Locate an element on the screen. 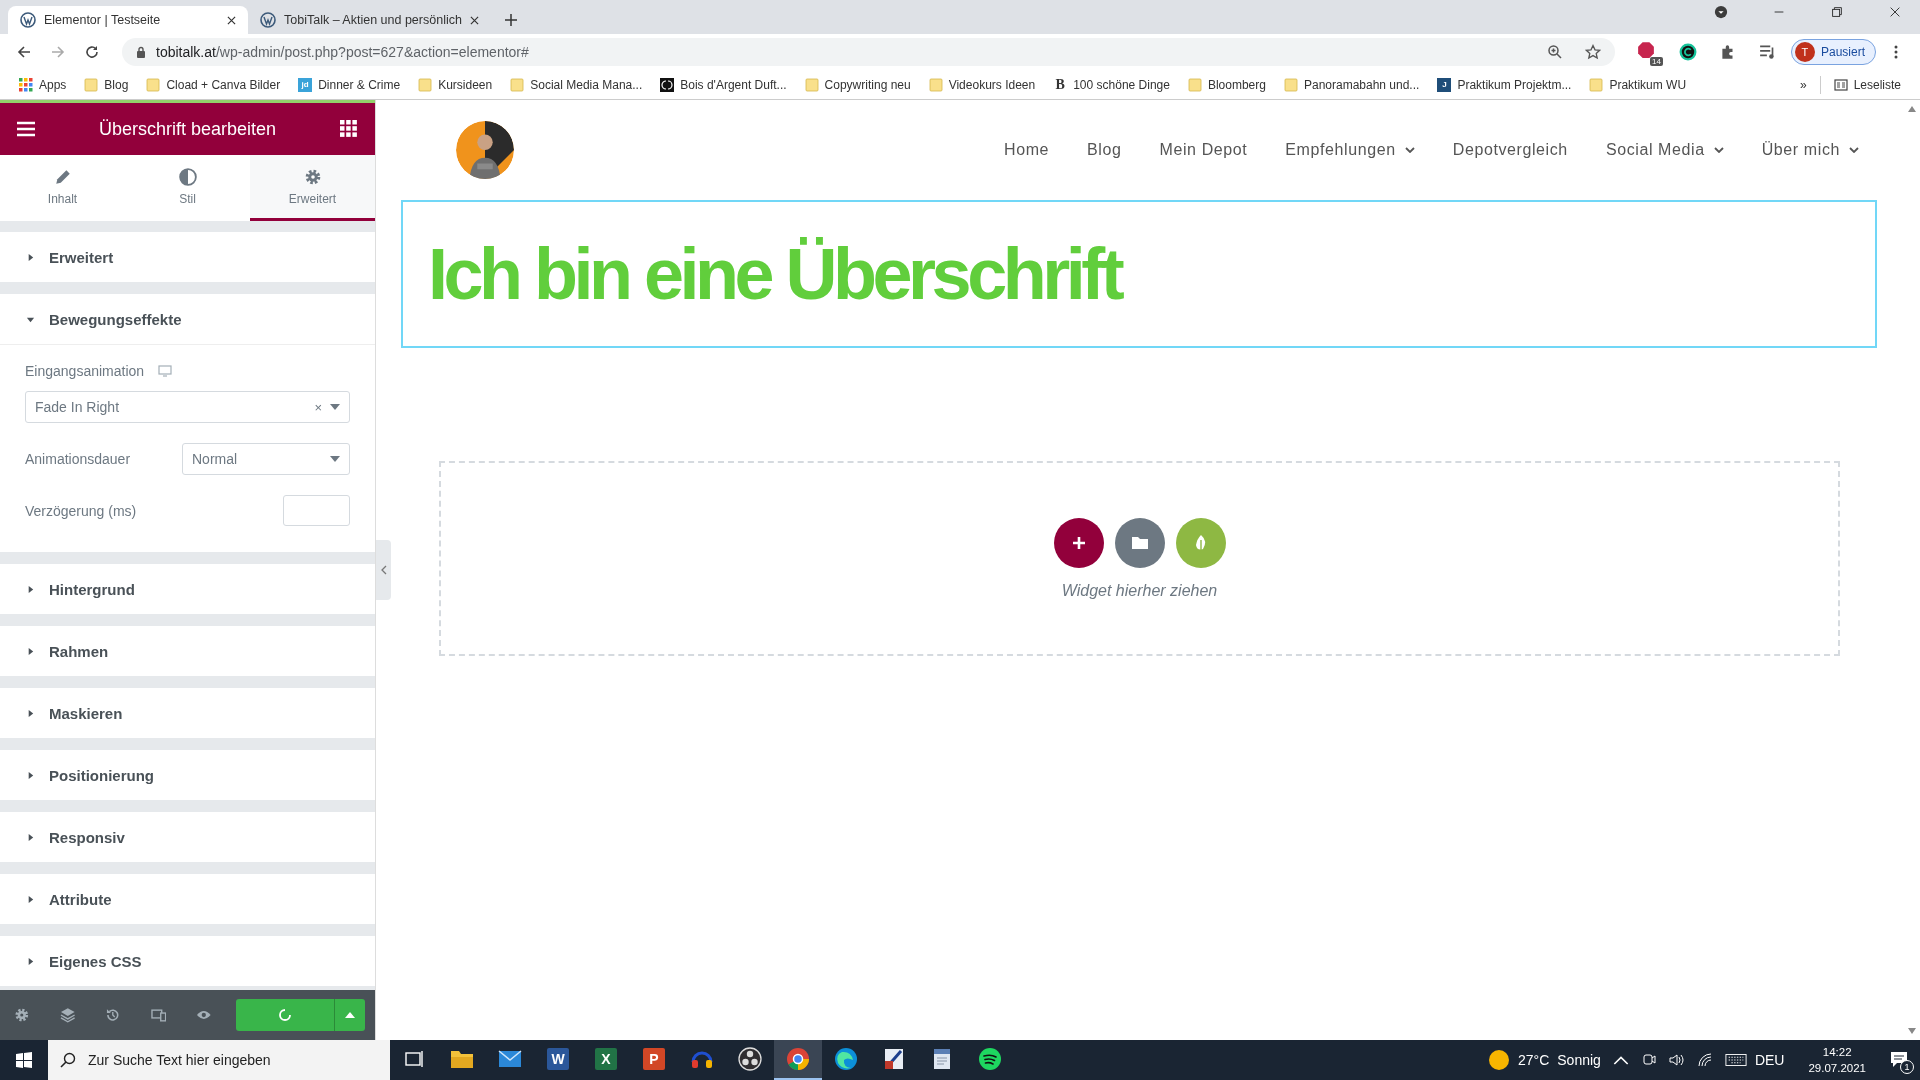  section-header: Hintergrund is located at coordinates (187, 589).